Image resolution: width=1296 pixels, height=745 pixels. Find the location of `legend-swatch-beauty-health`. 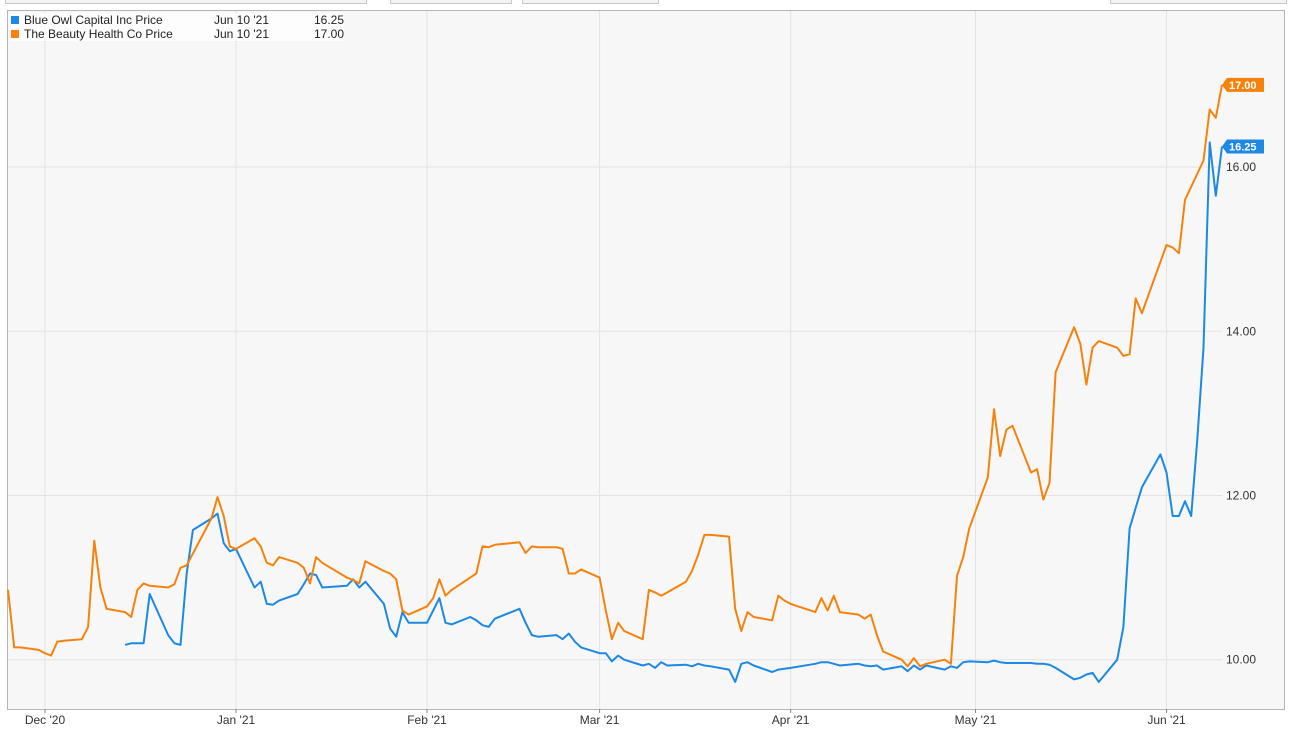

legend-swatch-beauty-health is located at coordinates (15, 34).